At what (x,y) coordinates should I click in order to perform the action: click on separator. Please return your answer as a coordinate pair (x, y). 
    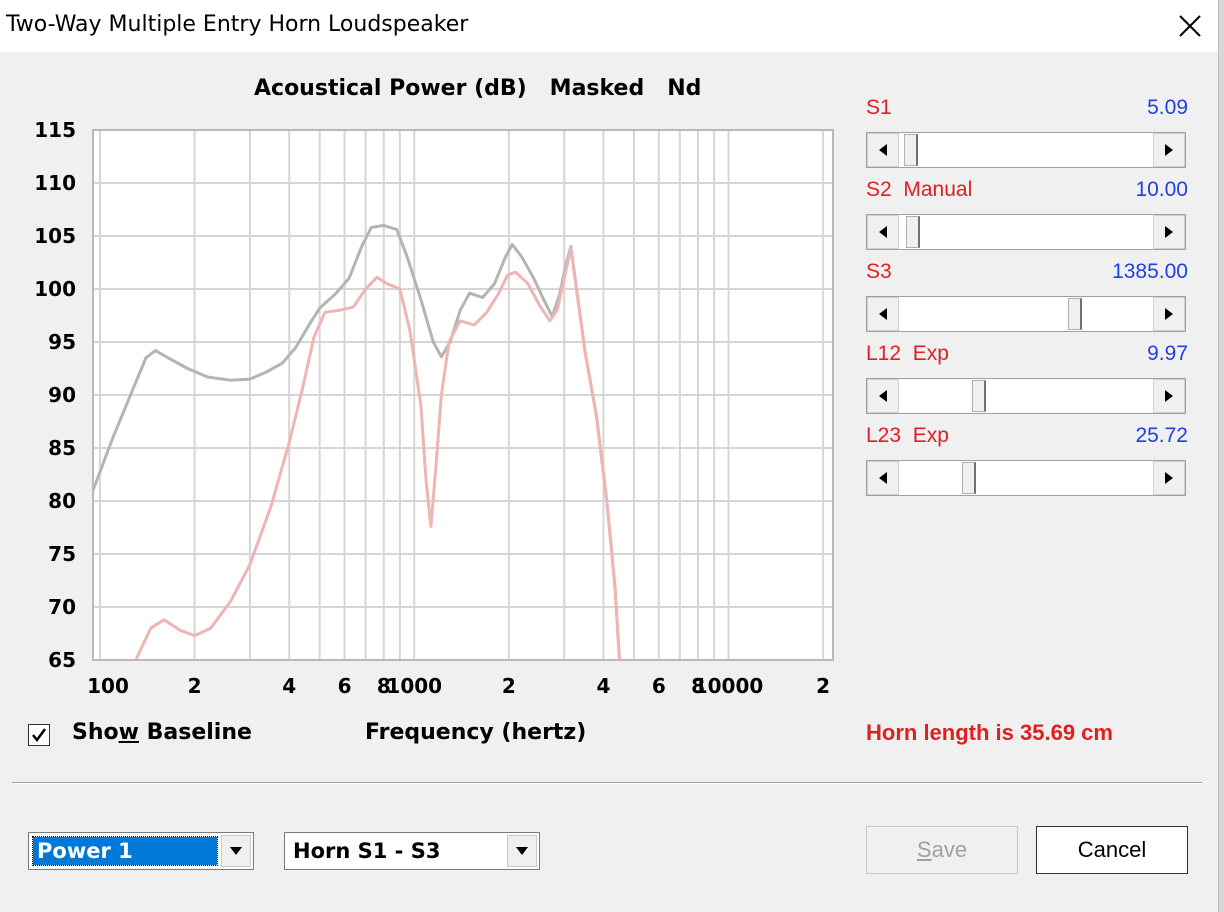
    Looking at the image, I should click on (607, 783).